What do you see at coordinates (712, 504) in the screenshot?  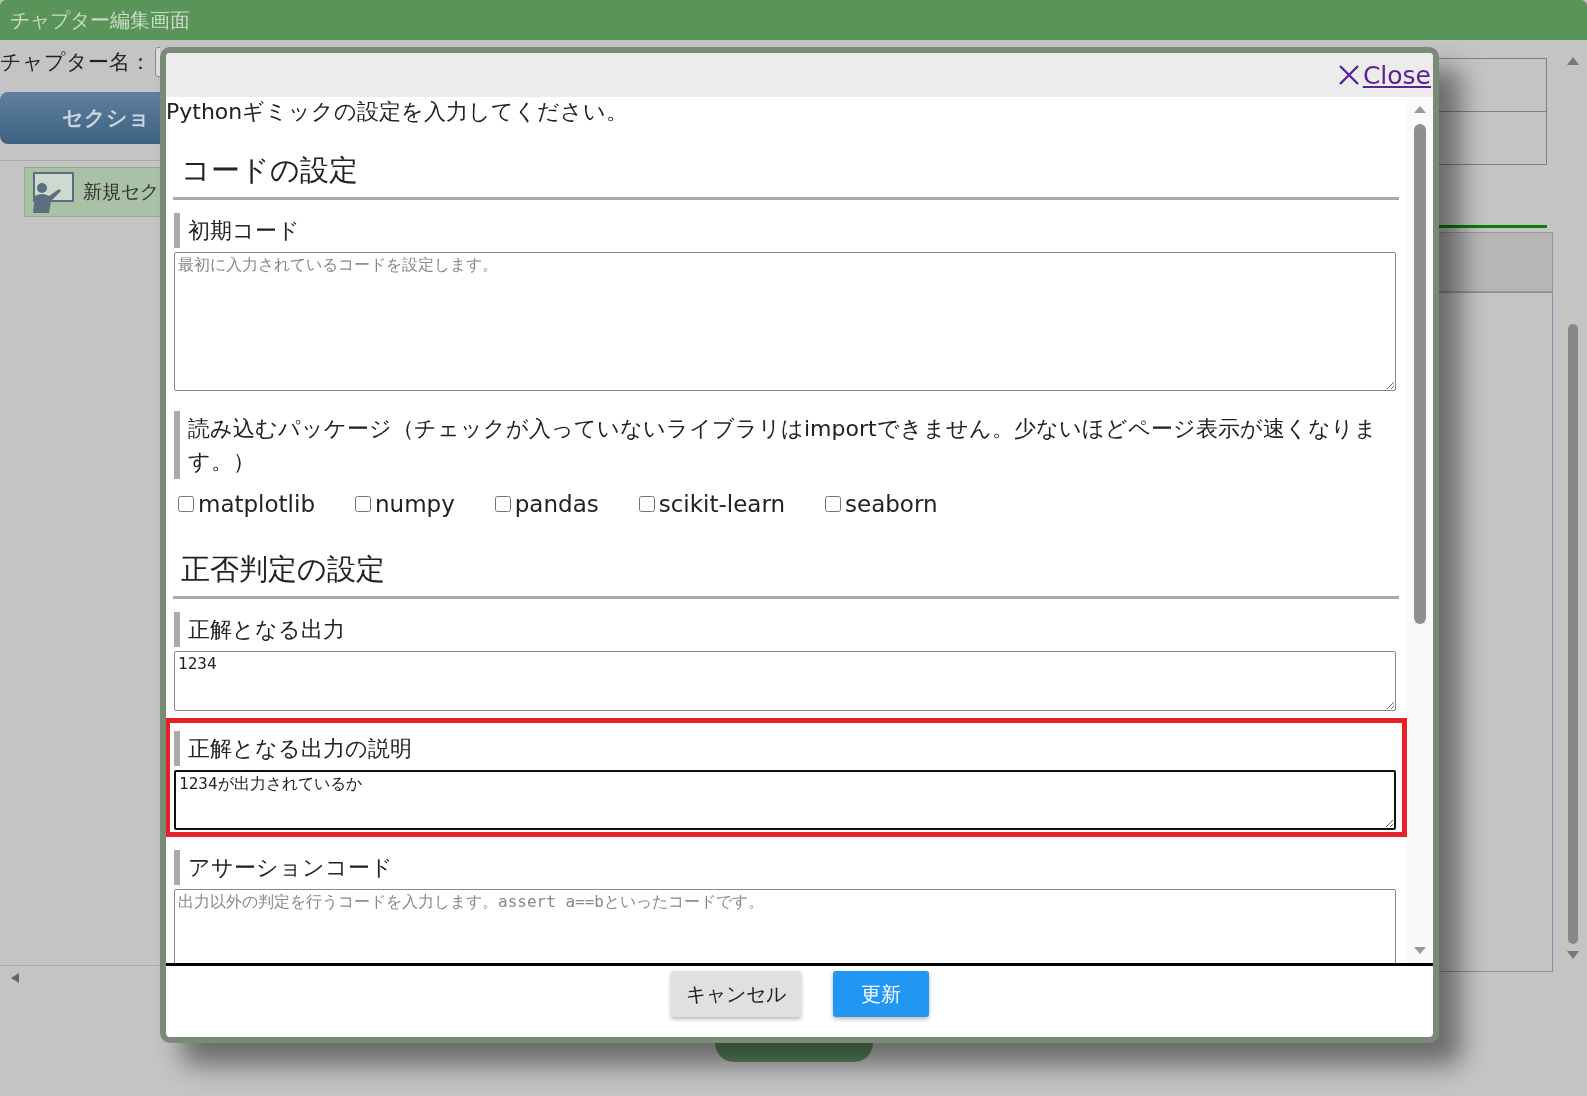 I see `package-checkbox: scikit-learn` at bounding box center [712, 504].